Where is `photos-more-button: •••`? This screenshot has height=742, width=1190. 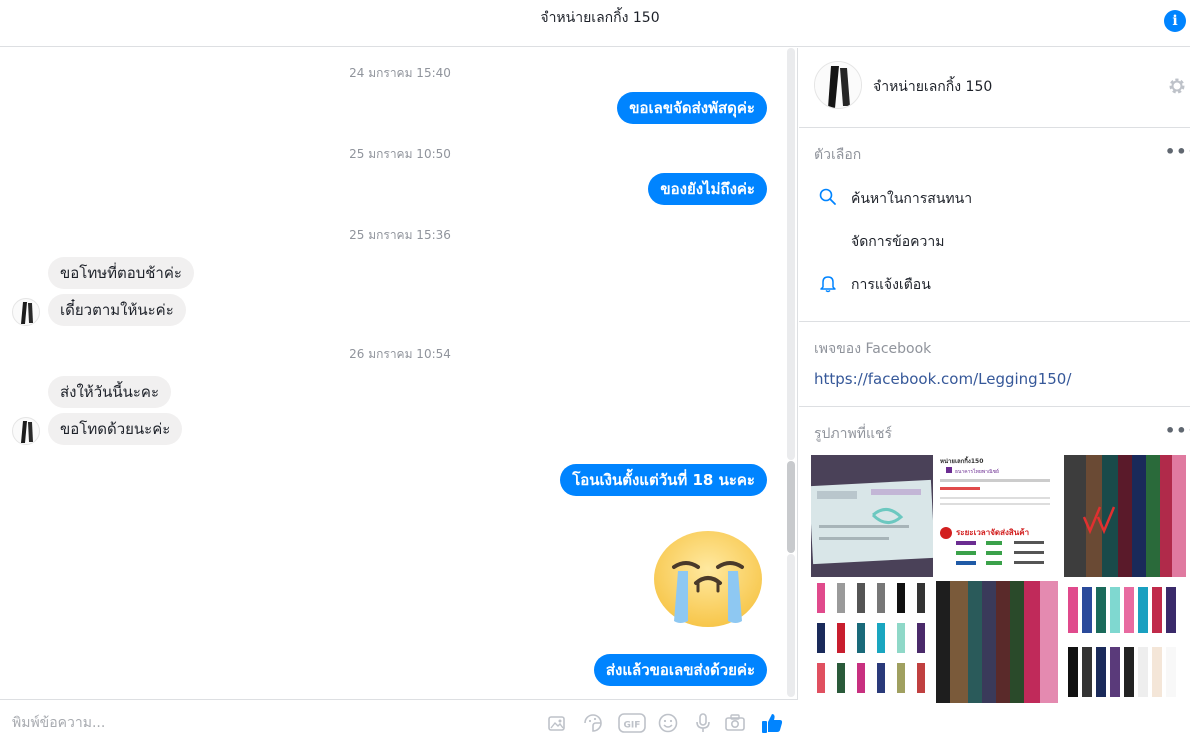
photos-more-button: ••• is located at coordinates (1177, 430).